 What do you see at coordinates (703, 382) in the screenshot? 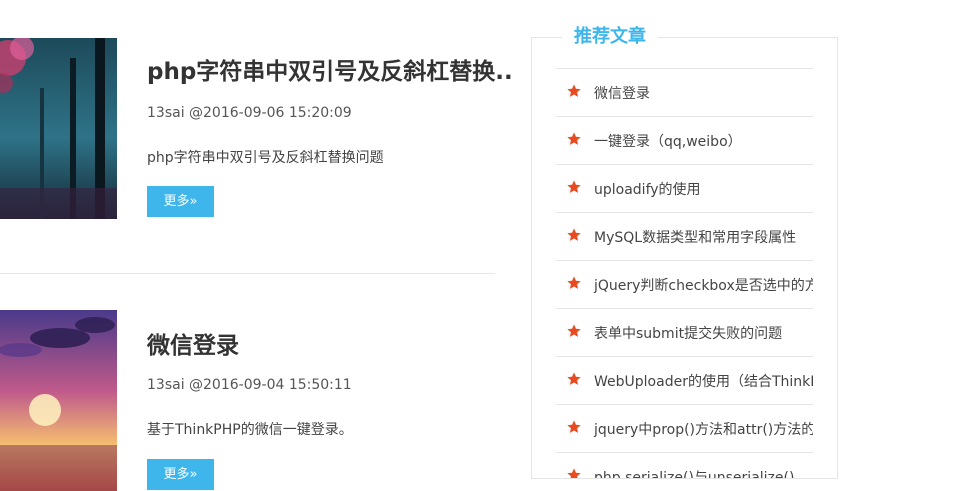
I see `recommended-item-label: WebUploader的使用（结合ThinkPHP）` at bounding box center [703, 382].